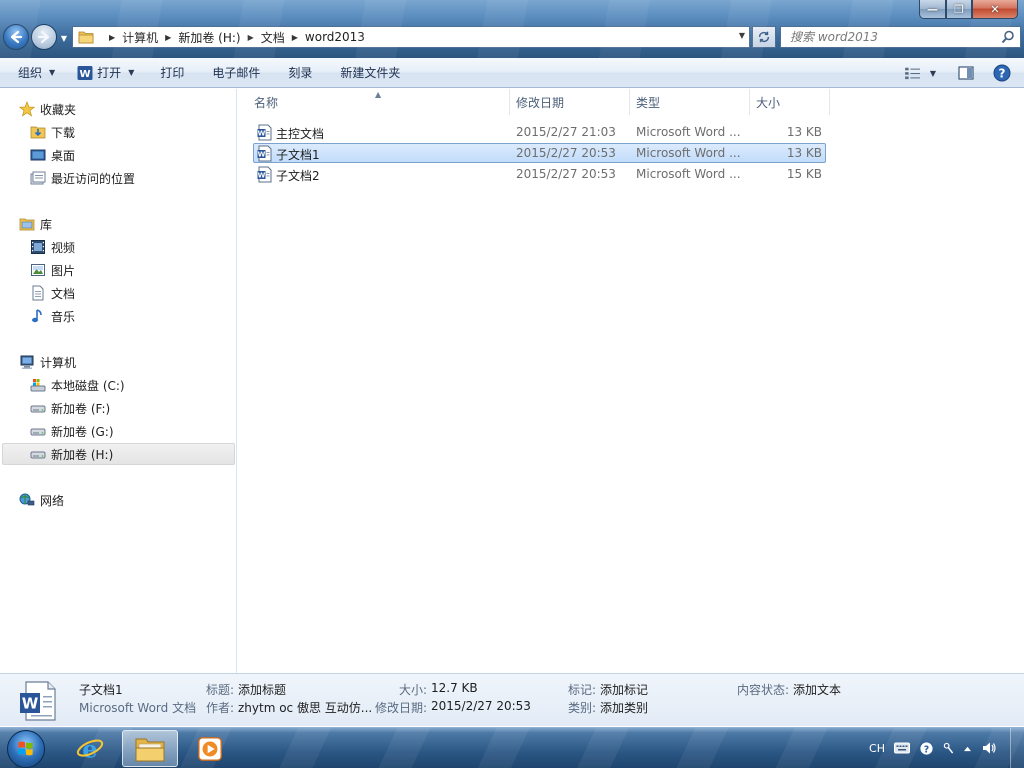 The height and width of the screenshot is (768, 1024). What do you see at coordinates (118, 454) in the screenshot?
I see `nav-item-drive-h: 新加卷 (H:)` at bounding box center [118, 454].